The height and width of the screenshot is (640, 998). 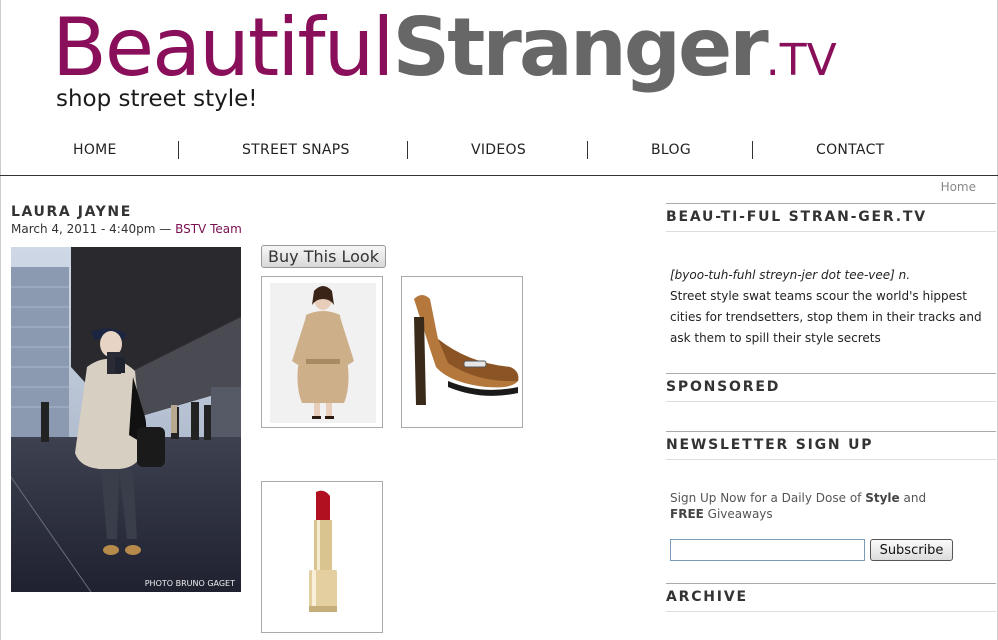 I want to click on post-date: March 4, 2011 - 4:40pm, so click(x=83, y=229).